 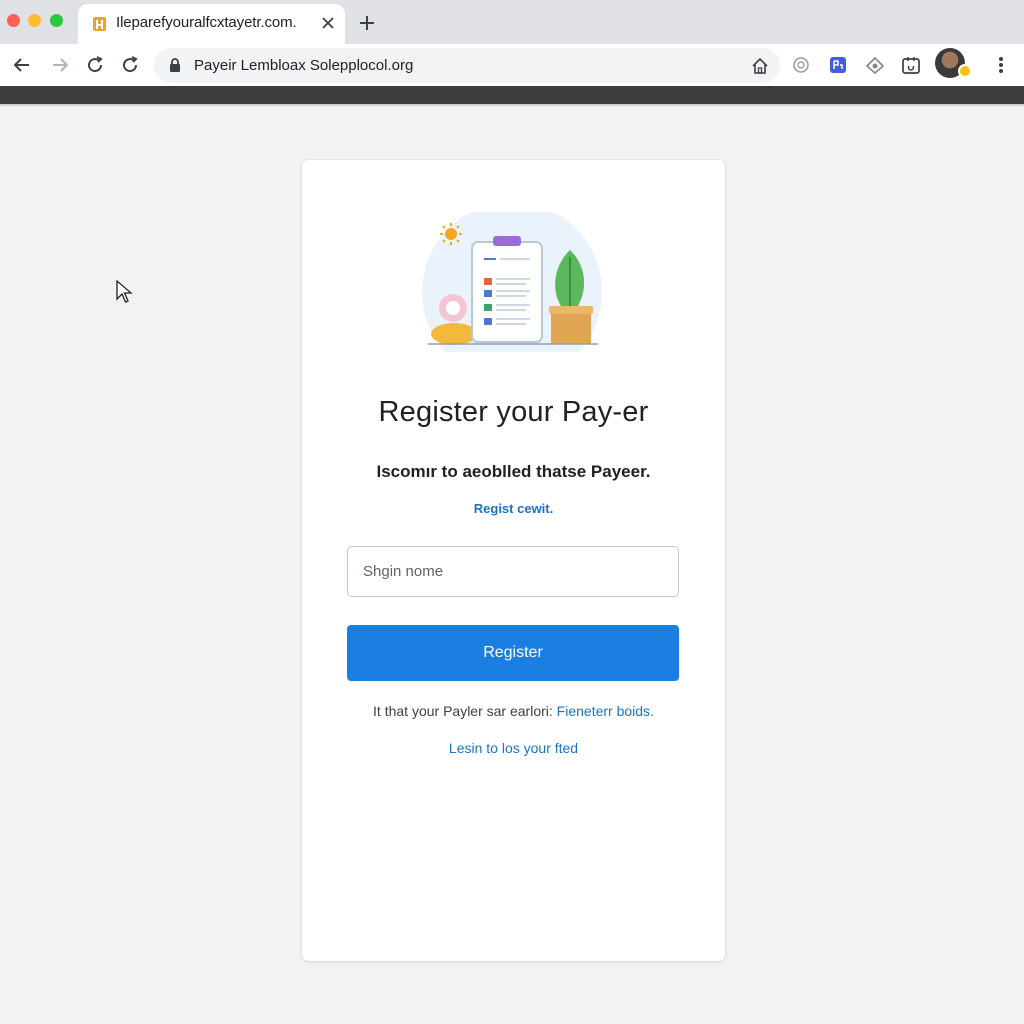 I want to click on new-tab-icon, so click(x=367, y=23).